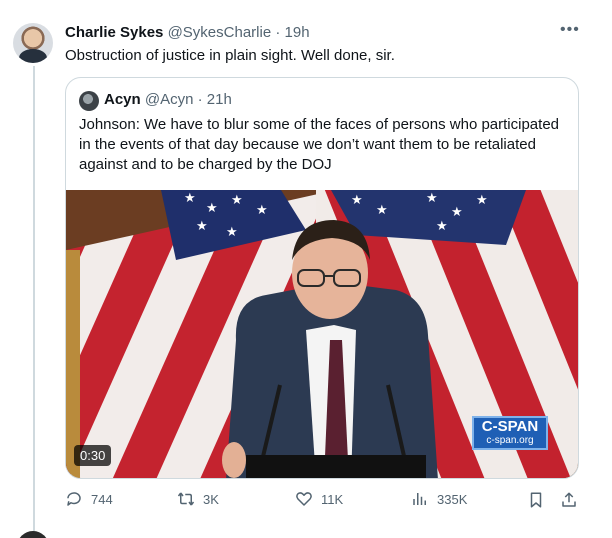 The image size is (612, 538). What do you see at coordinates (122, 99) in the screenshot?
I see `quoted-author-name: Acyn` at bounding box center [122, 99].